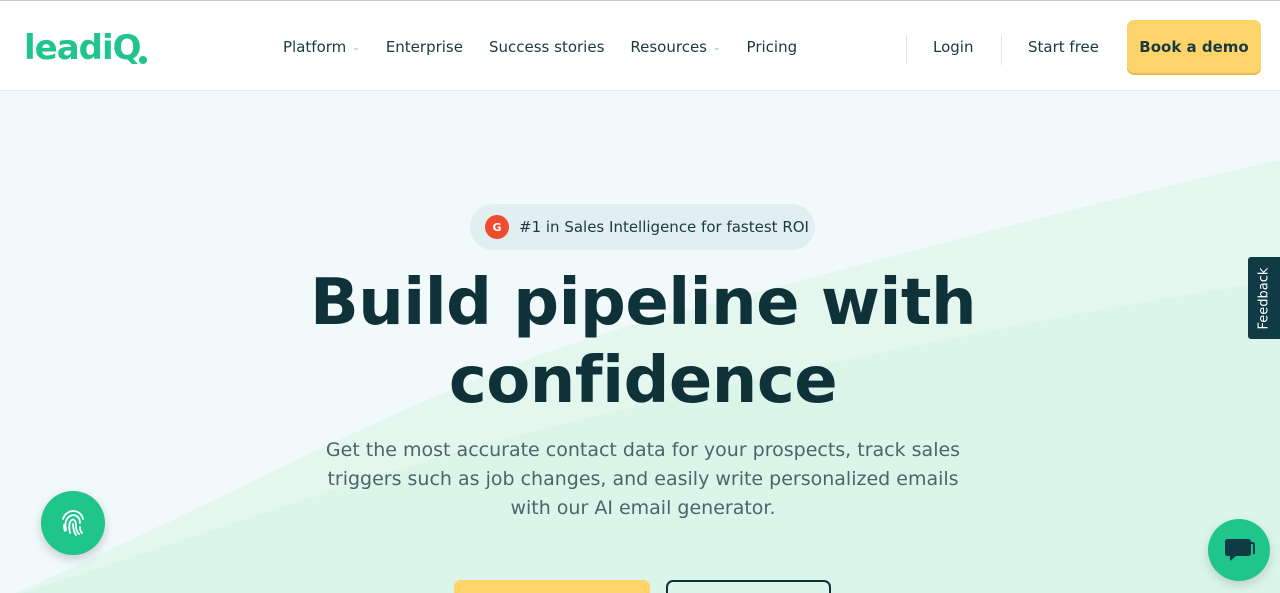  I want to click on leadiq-logo: leadiQ, so click(85, 48).